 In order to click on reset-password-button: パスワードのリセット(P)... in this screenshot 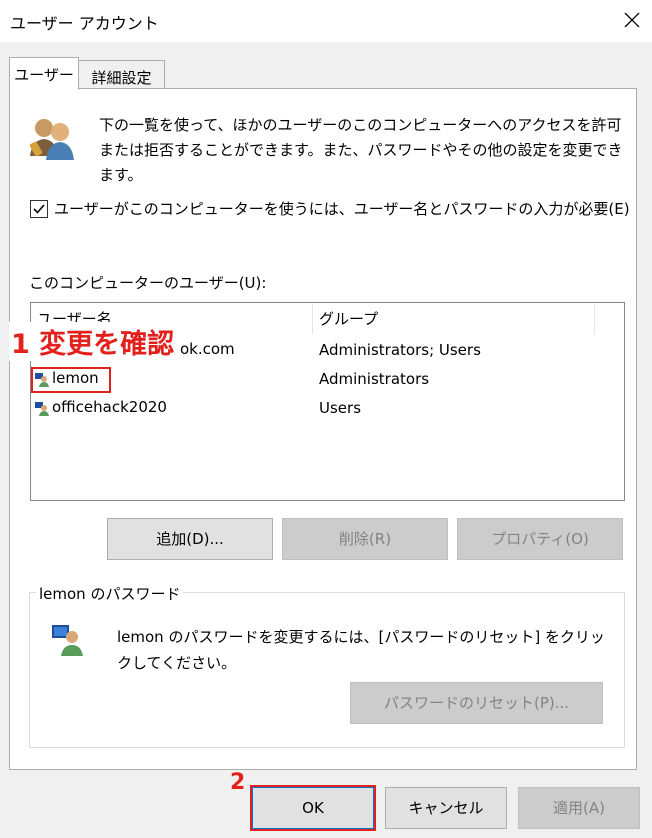, I will do `click(476, 703)`.